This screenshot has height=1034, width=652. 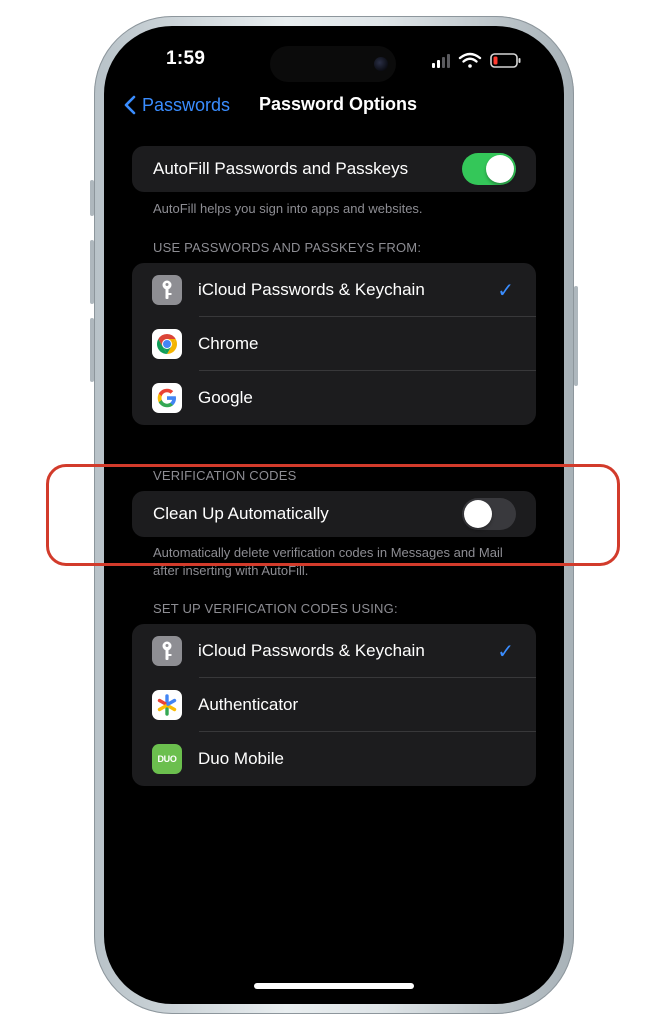 I want to click on page-title: Password Options, so click(x=338, y=104).